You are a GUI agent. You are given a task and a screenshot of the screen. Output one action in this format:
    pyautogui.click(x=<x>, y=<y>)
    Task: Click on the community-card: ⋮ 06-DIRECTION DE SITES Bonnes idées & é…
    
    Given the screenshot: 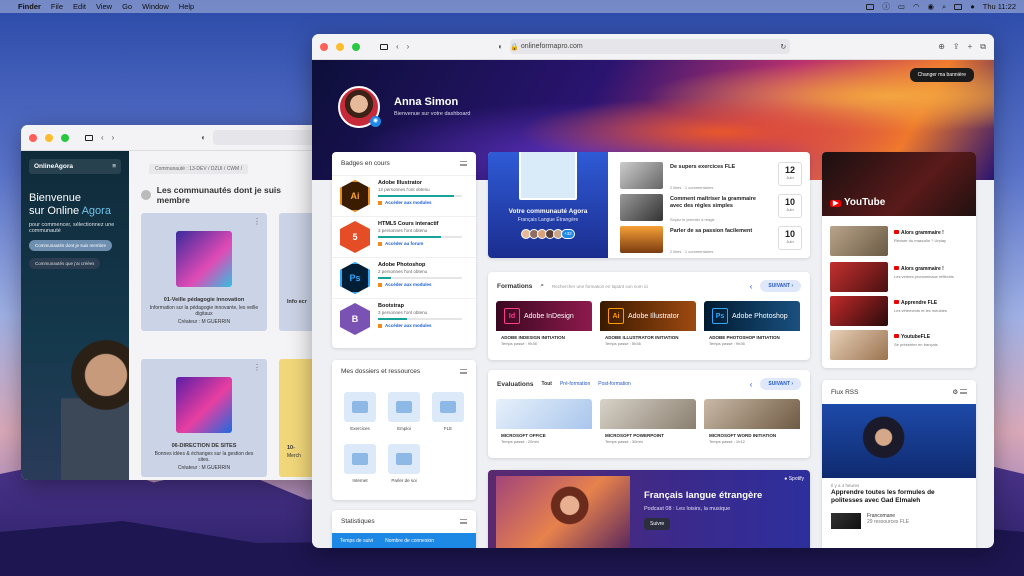 What is the action you would take?
    pyautogui.click(x=204, y=418)
    